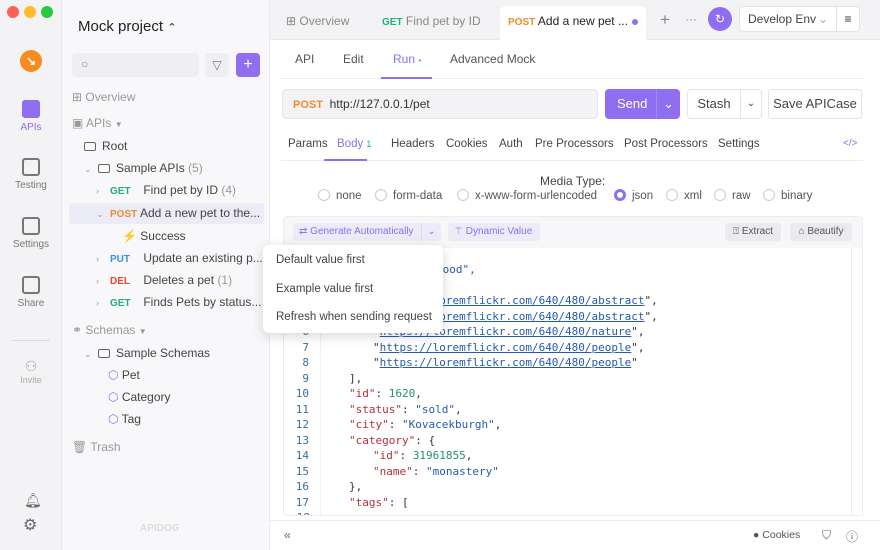  What do you see at coordinates (47, 12) in the screenshot?
I see `maximize-window-button` at bounding box center [47, 12].